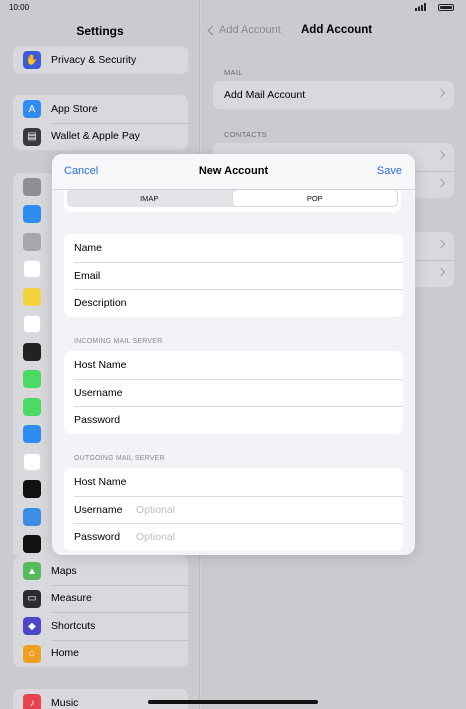  I want to click on safari-icon, so click(32, 434).